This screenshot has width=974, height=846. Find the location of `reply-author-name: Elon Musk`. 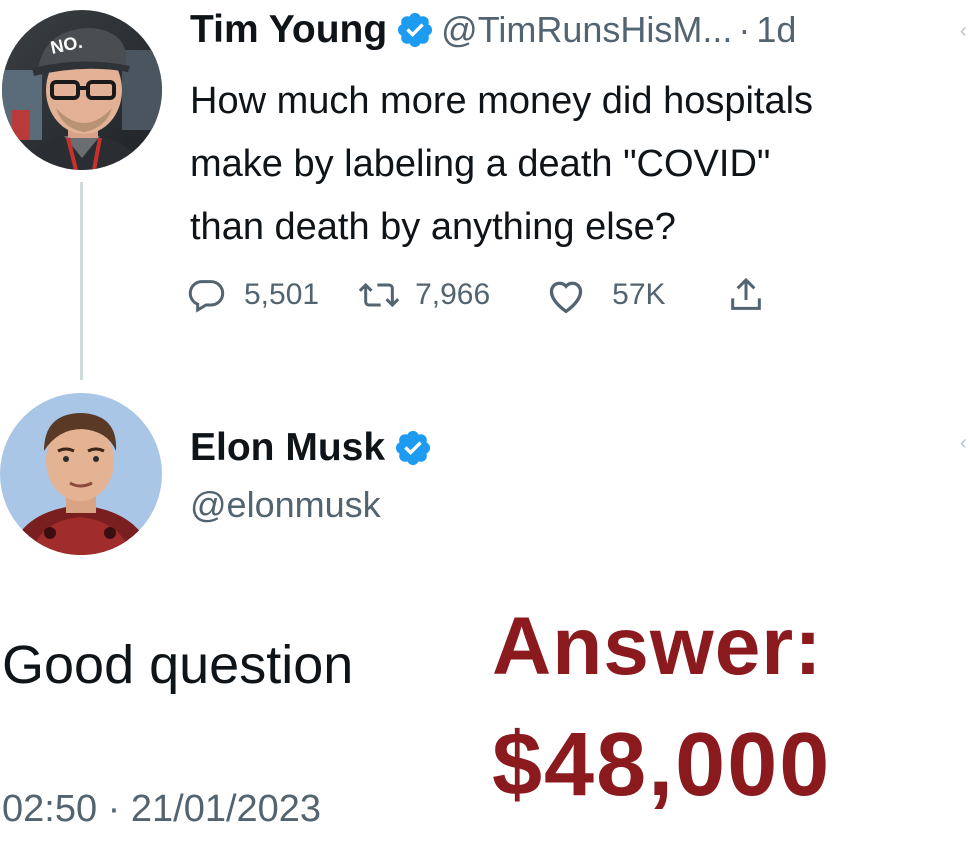

reply-author-name: Elon Musk is located at coordinates (287, 448).